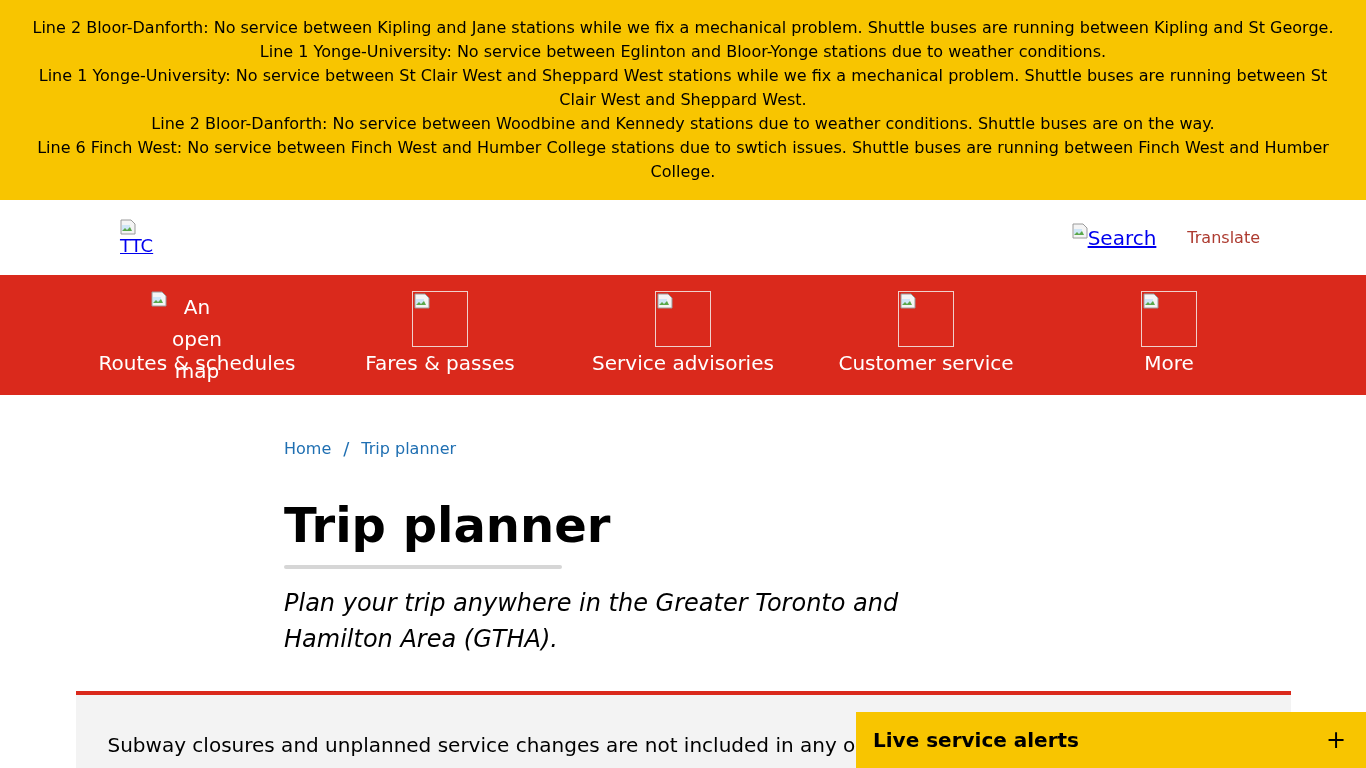 This screenshot has height=768, width=1366. I want to click on nav-link: More, so click(1169, 333).